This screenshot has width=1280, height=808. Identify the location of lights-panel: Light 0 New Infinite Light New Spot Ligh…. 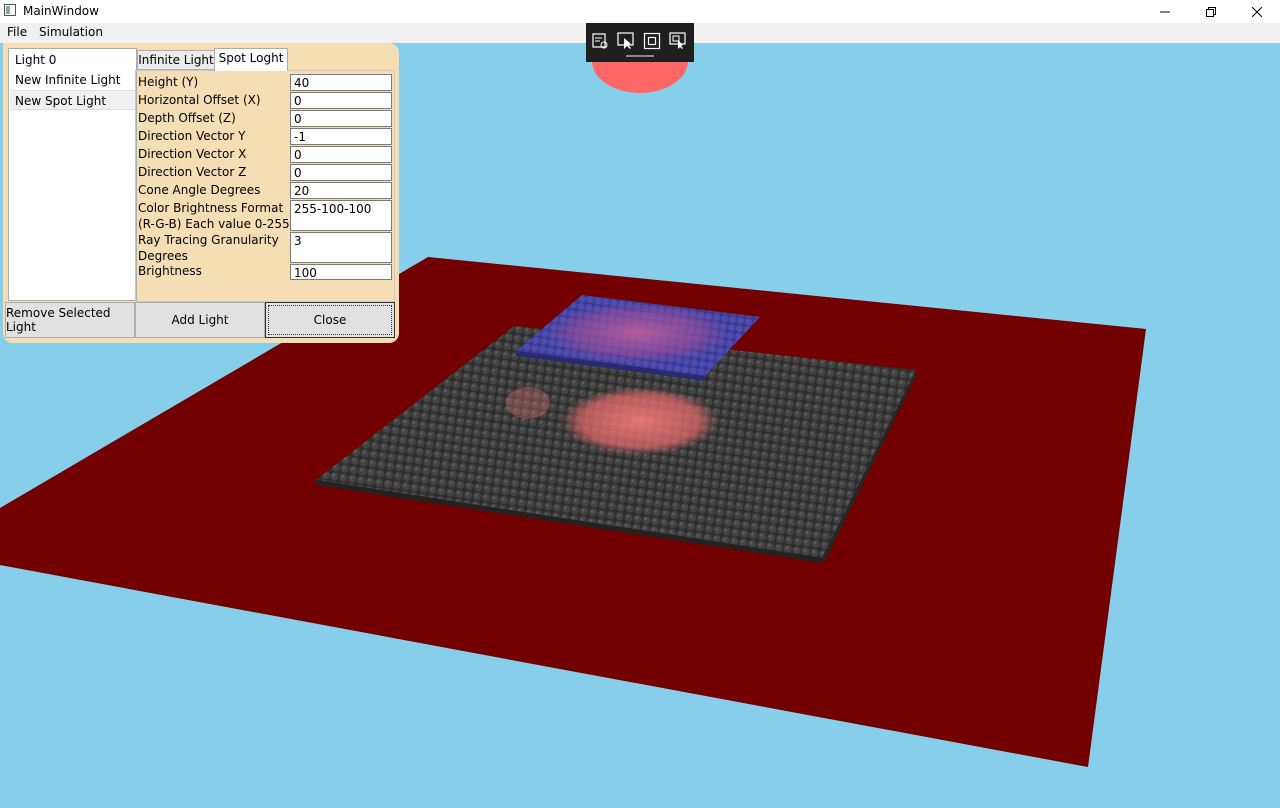
(201, 193).